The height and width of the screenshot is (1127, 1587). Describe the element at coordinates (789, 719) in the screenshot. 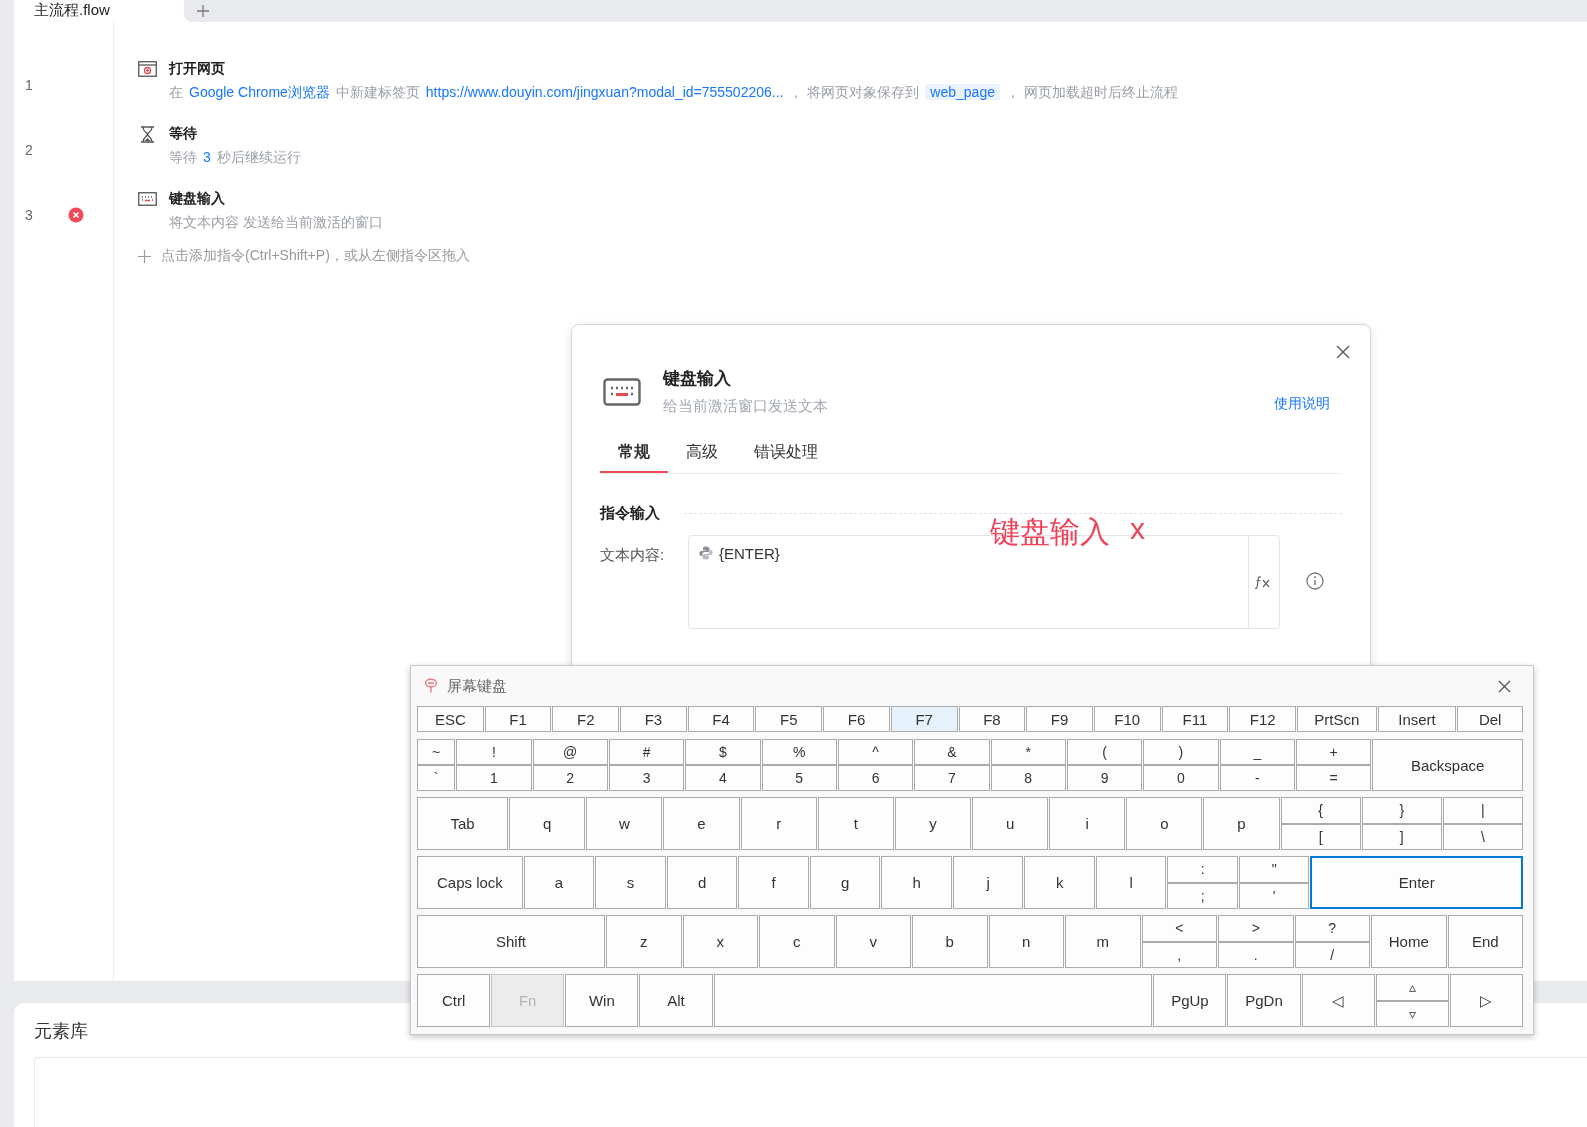

I see `keyboard-key: F5` at that location.